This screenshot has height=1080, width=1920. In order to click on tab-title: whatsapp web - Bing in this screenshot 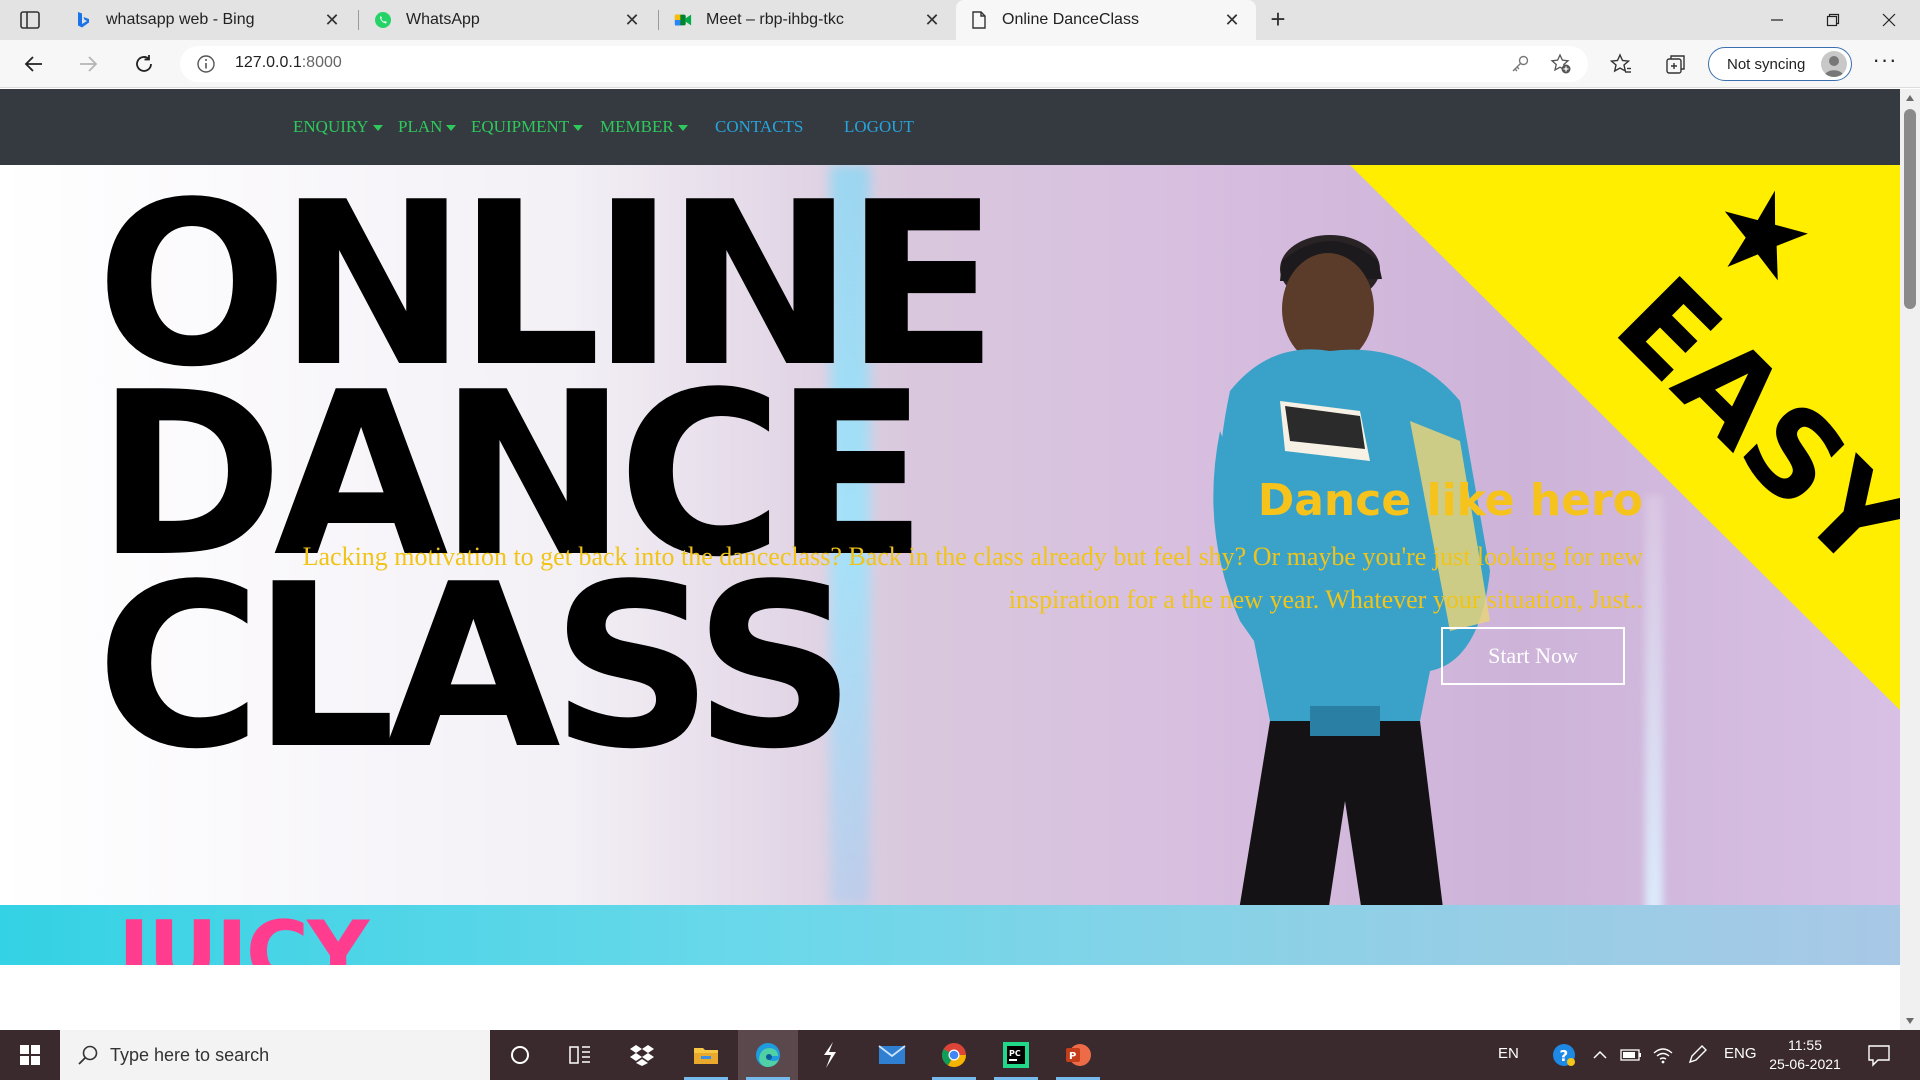, I will do `click(180, 19)`.